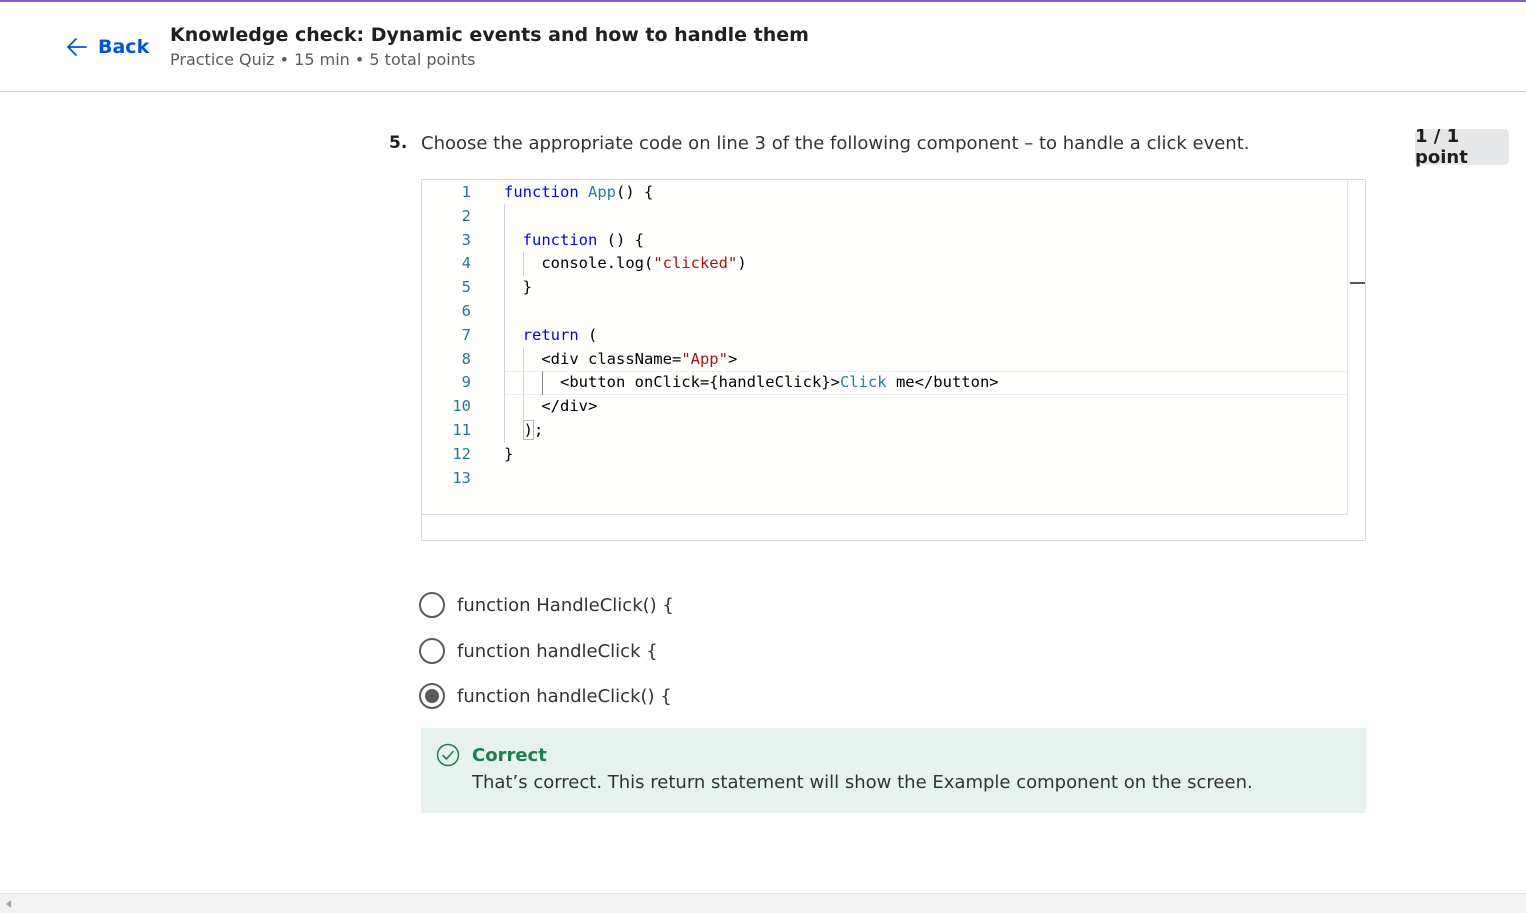  Describe the element at coordinates (8, 904) in the screenshot. I see `scroll-left-arrow-icon` at that location.